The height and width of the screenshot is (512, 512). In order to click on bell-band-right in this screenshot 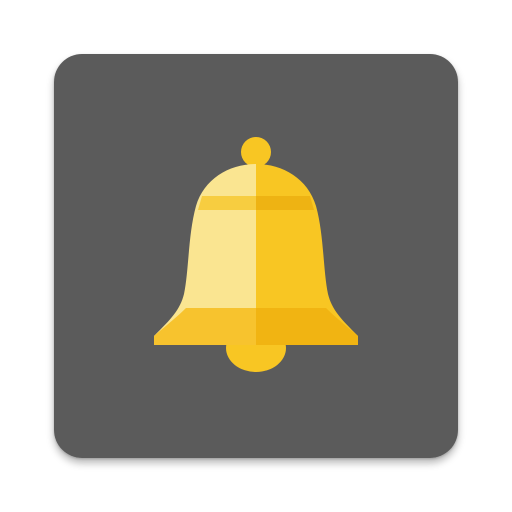, I will do `click(285, 203)`.